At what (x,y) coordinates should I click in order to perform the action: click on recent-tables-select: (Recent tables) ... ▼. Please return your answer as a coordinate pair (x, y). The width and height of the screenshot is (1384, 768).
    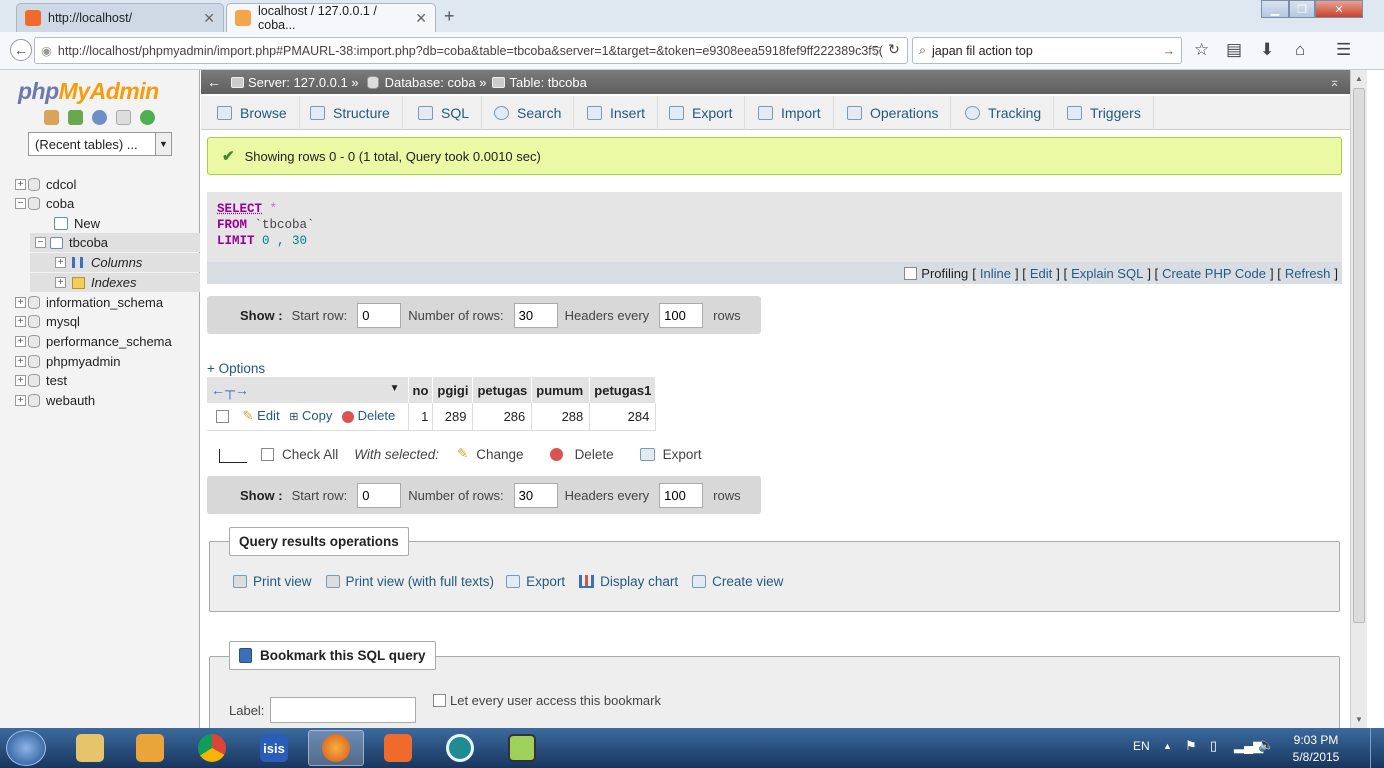
    Looking at the image, I should click on (100, 144).